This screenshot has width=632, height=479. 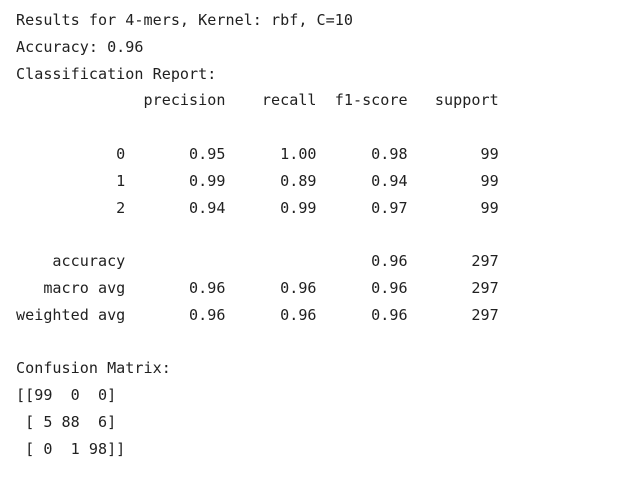 What do you see at coordinates (184, 20) in the screenshot?
I see `results-header-line: Results for 4-mers, Kernel: rbf, C=10` at bounding box center [184, 20].